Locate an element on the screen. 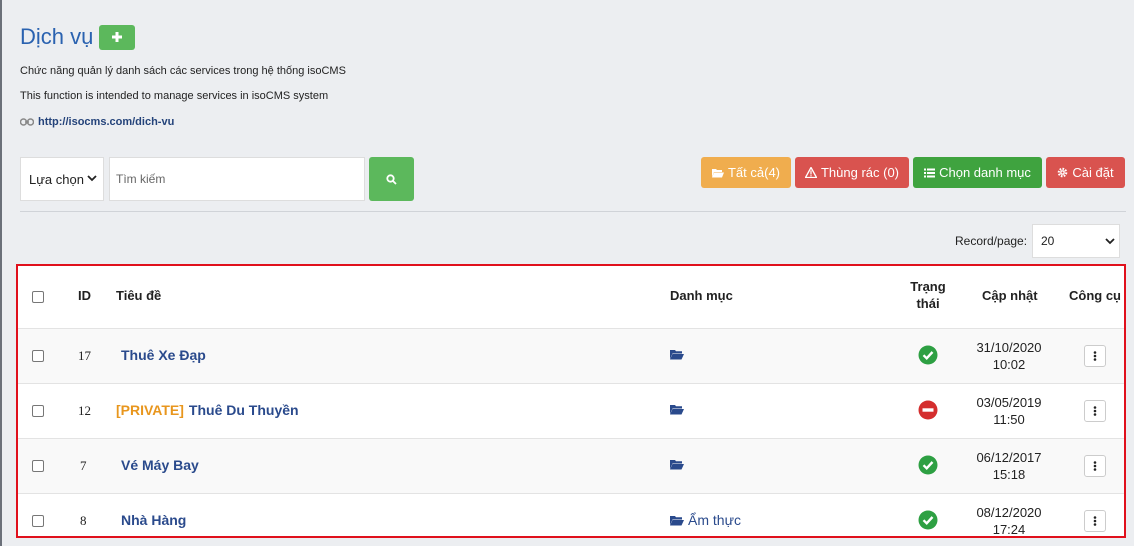 The width and height of the screenshot is (1134, 546). row-title: Nhà Hàng is located at coordinates (151, 520).